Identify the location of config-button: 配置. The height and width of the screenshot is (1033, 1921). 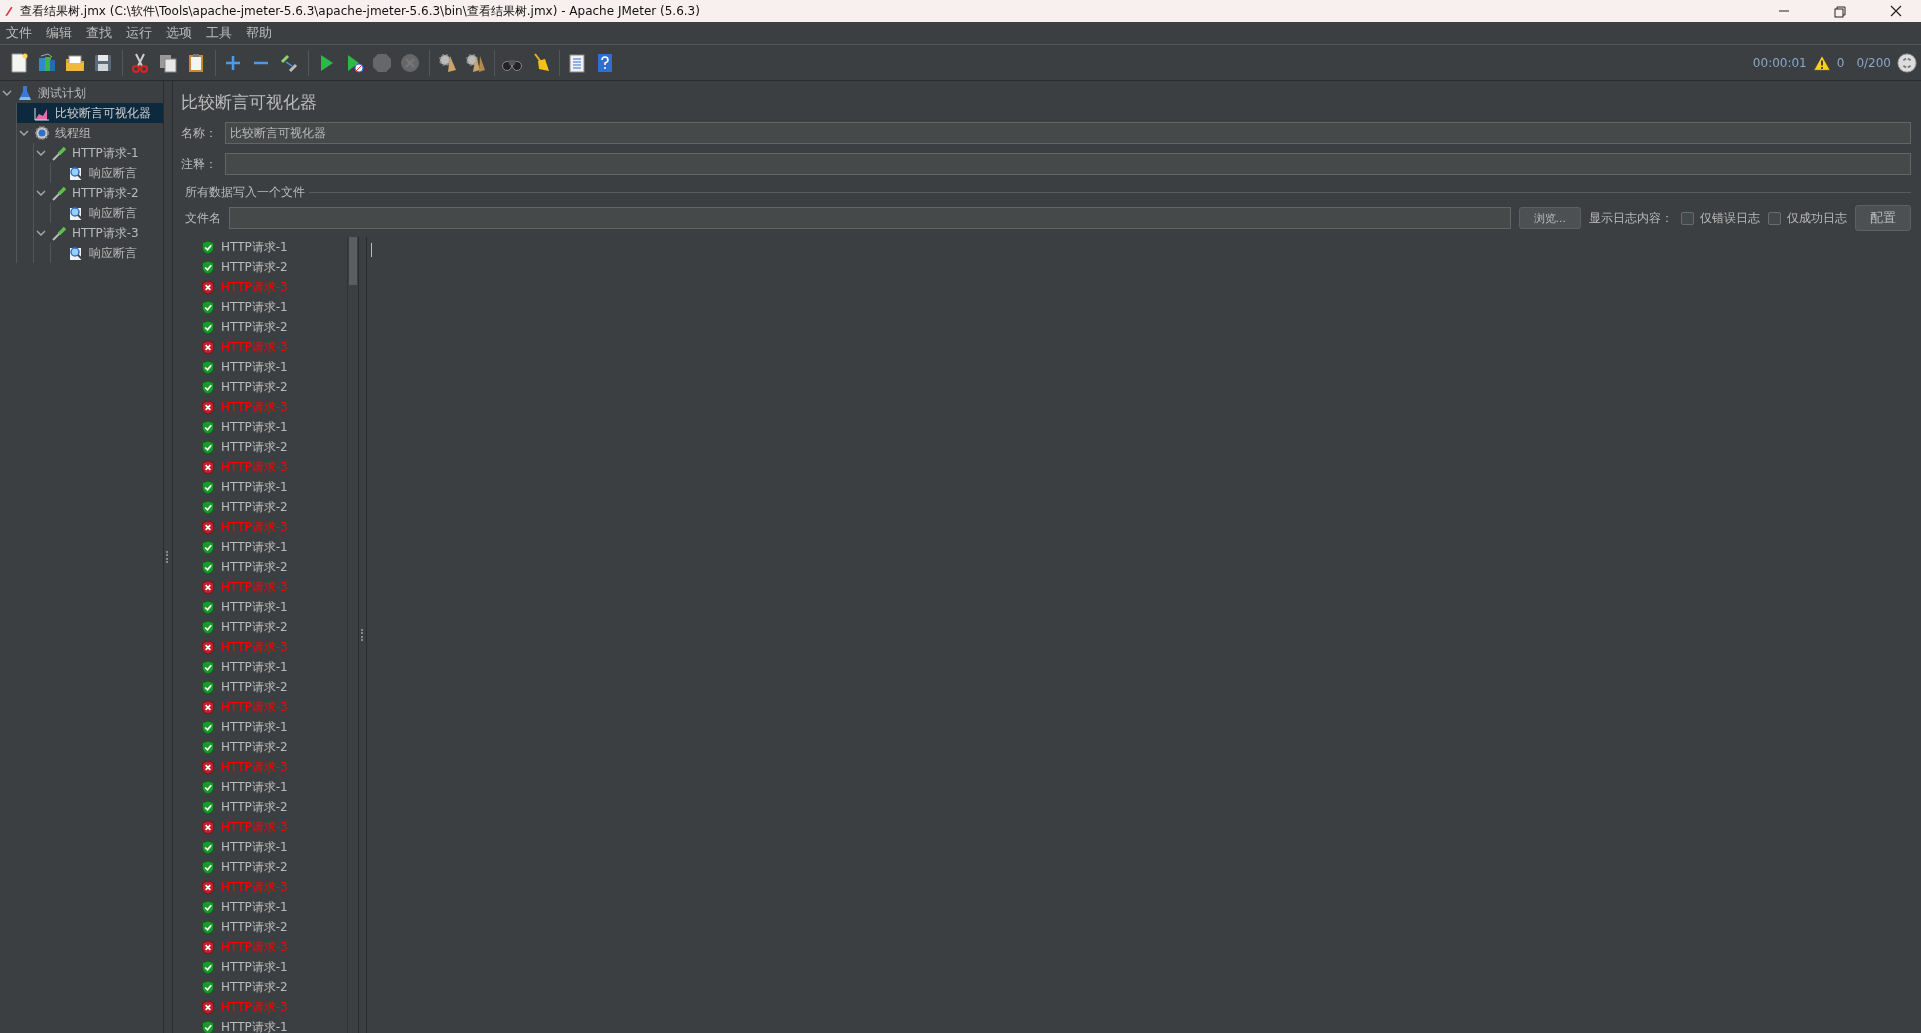
(1883, 218).